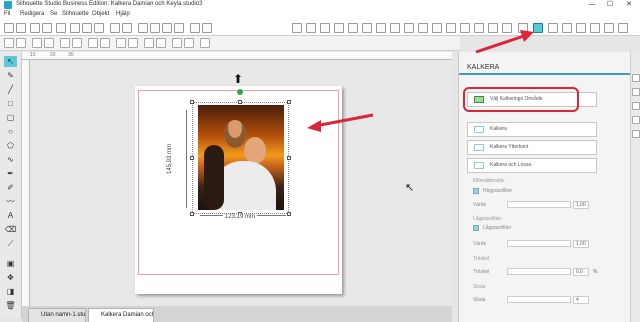  Describe the element at coordinates (155, 28) in the screenshot. I see `zoom-out-icon` at that location.